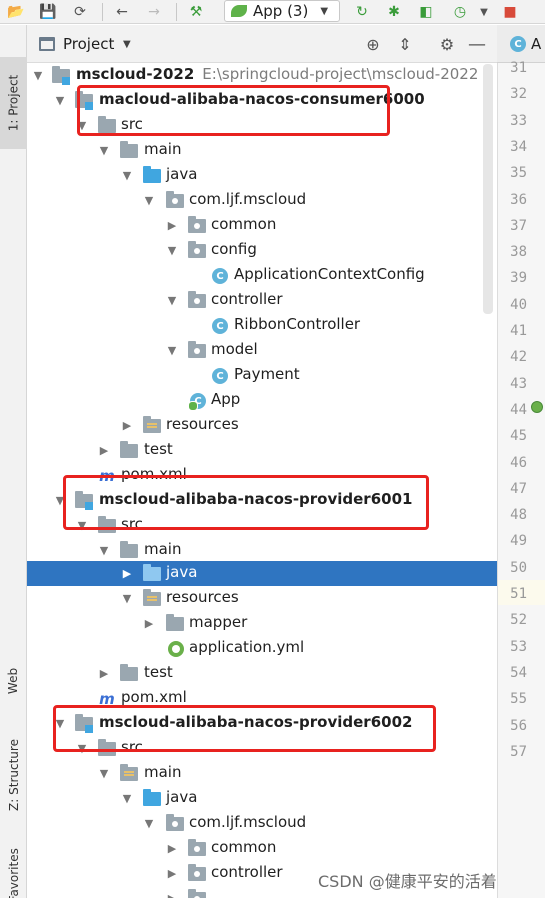 This screenshot has width=545, height=898. What do you see at coordinates (152, 797) in the screenshot?
I see `source-folder-icon` at bounding box center [152, 797].